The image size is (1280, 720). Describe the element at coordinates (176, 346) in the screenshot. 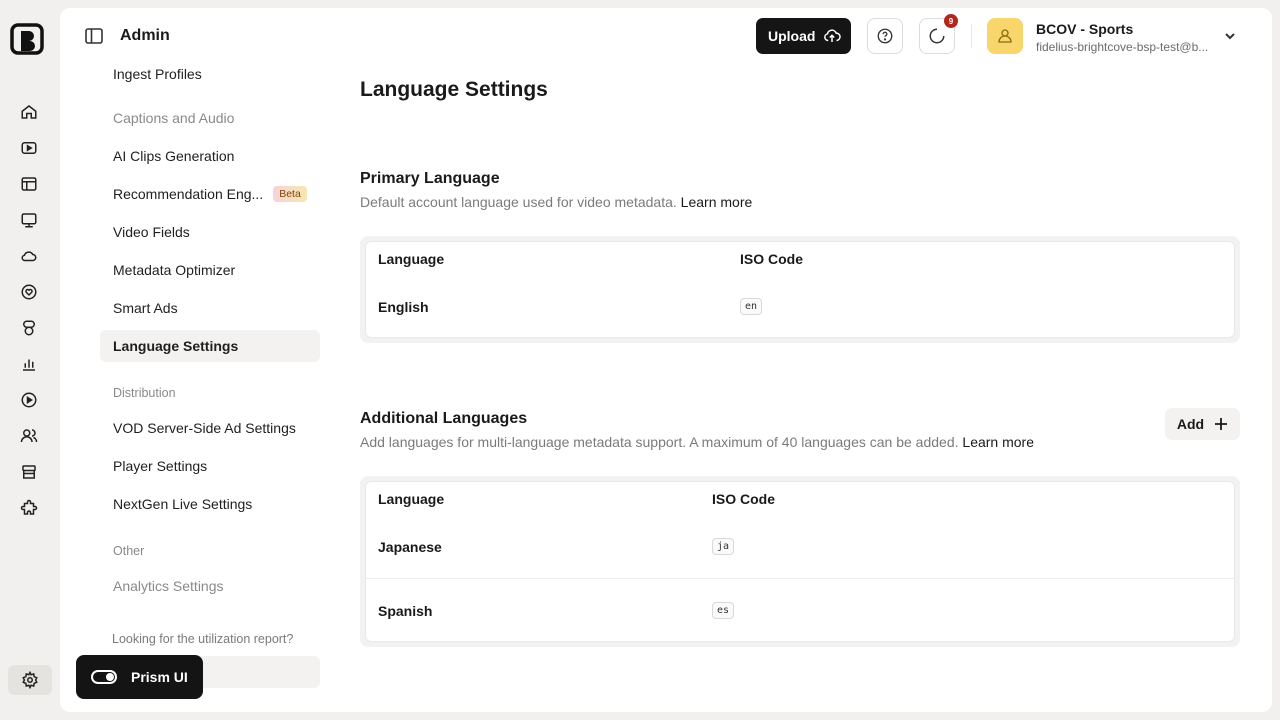

I see `sidebar-item-label: Language Settings` at that location.